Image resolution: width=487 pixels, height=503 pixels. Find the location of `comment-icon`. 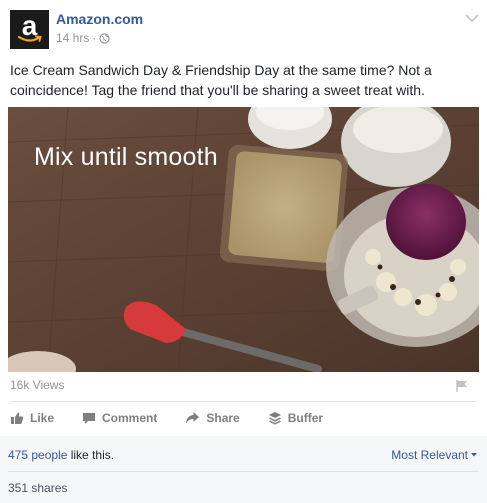

comment-icon is located at coordinates (89, 418).